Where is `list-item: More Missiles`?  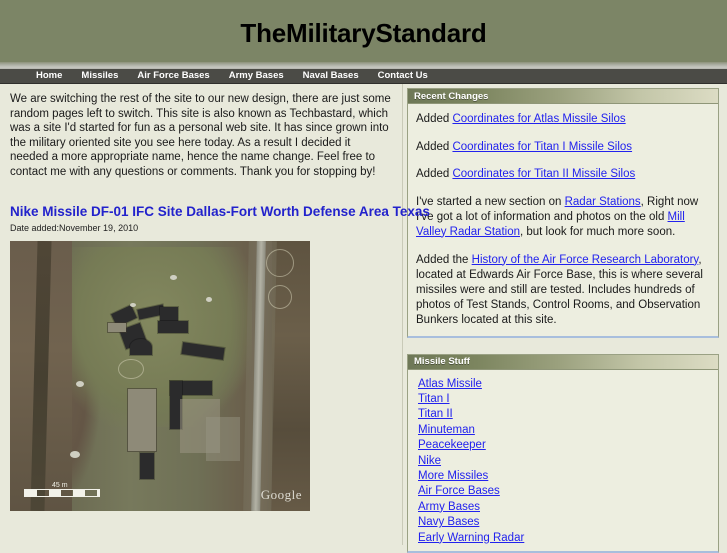 list-item: More Missiles is located at coordinates (563, 475).